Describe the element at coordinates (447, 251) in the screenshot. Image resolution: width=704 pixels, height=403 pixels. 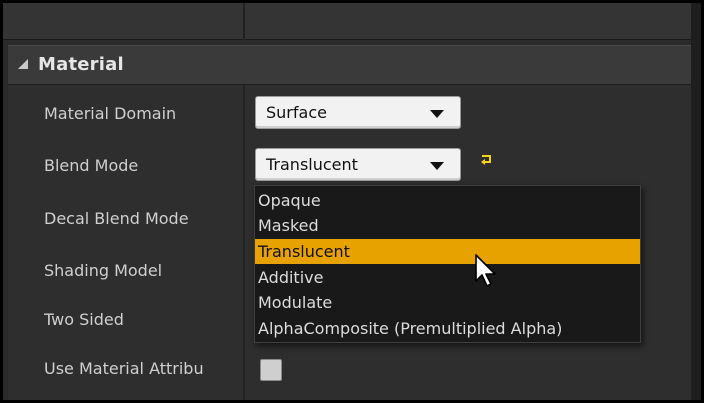
I see `dropdown-option-translucent: Translucent` at that location.